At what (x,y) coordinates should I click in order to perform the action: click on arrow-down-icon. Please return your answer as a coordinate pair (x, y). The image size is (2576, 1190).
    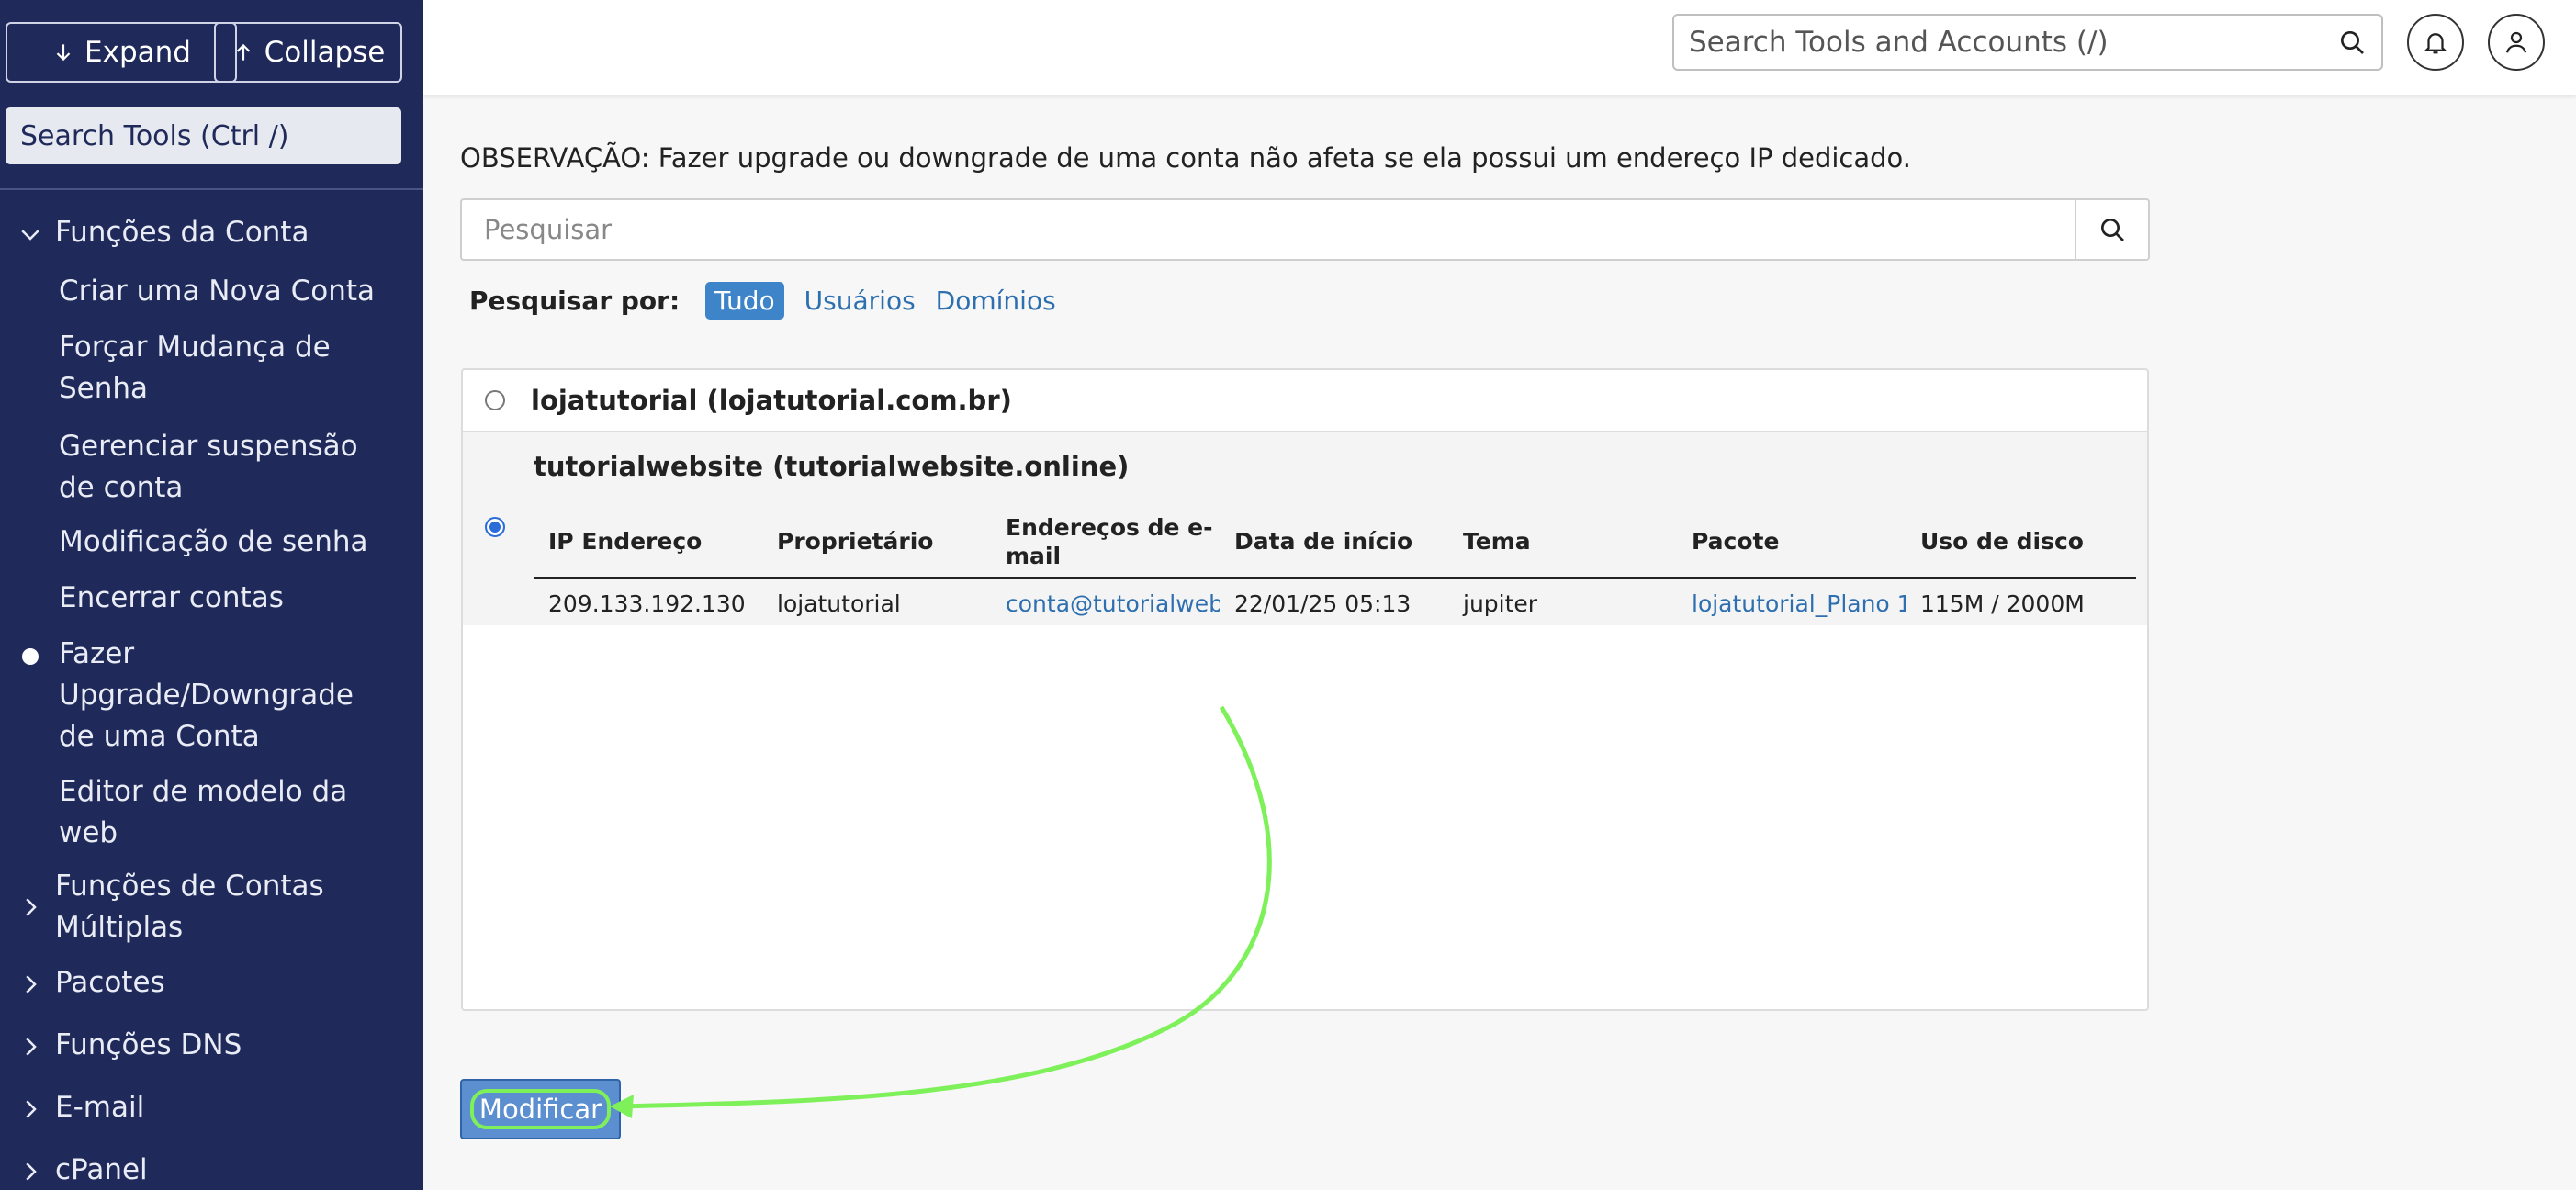
    Looking at the image, I should click on (63, 53).